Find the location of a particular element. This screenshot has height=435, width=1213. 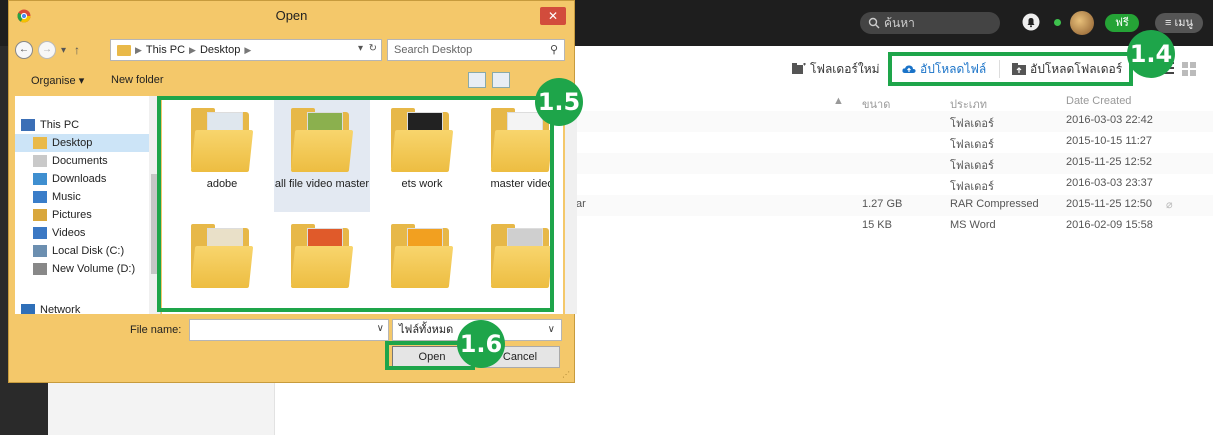

folder-add-icon is located at coordinates (799, 68).